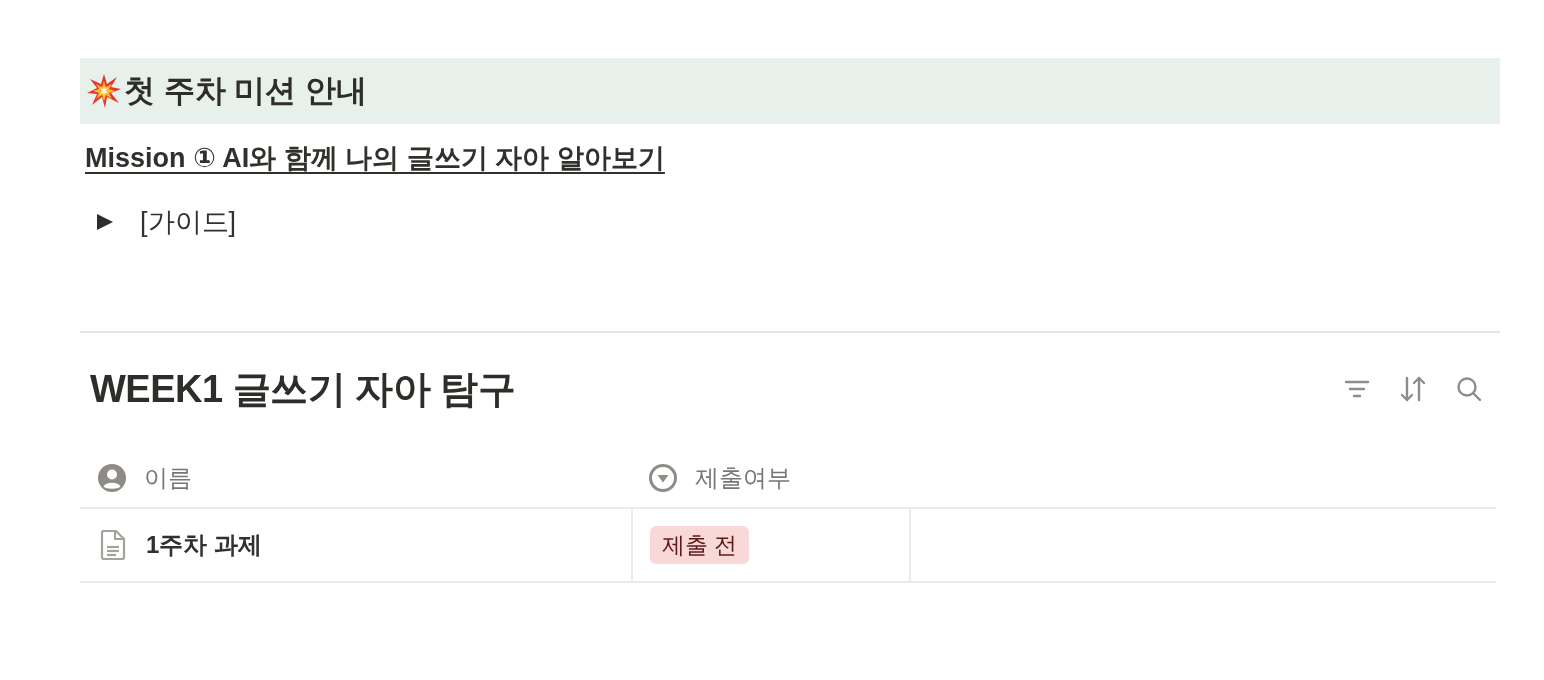  Describe the element at coordinates (104, 91) in the screenshot. I see `collision-icon` at that location.